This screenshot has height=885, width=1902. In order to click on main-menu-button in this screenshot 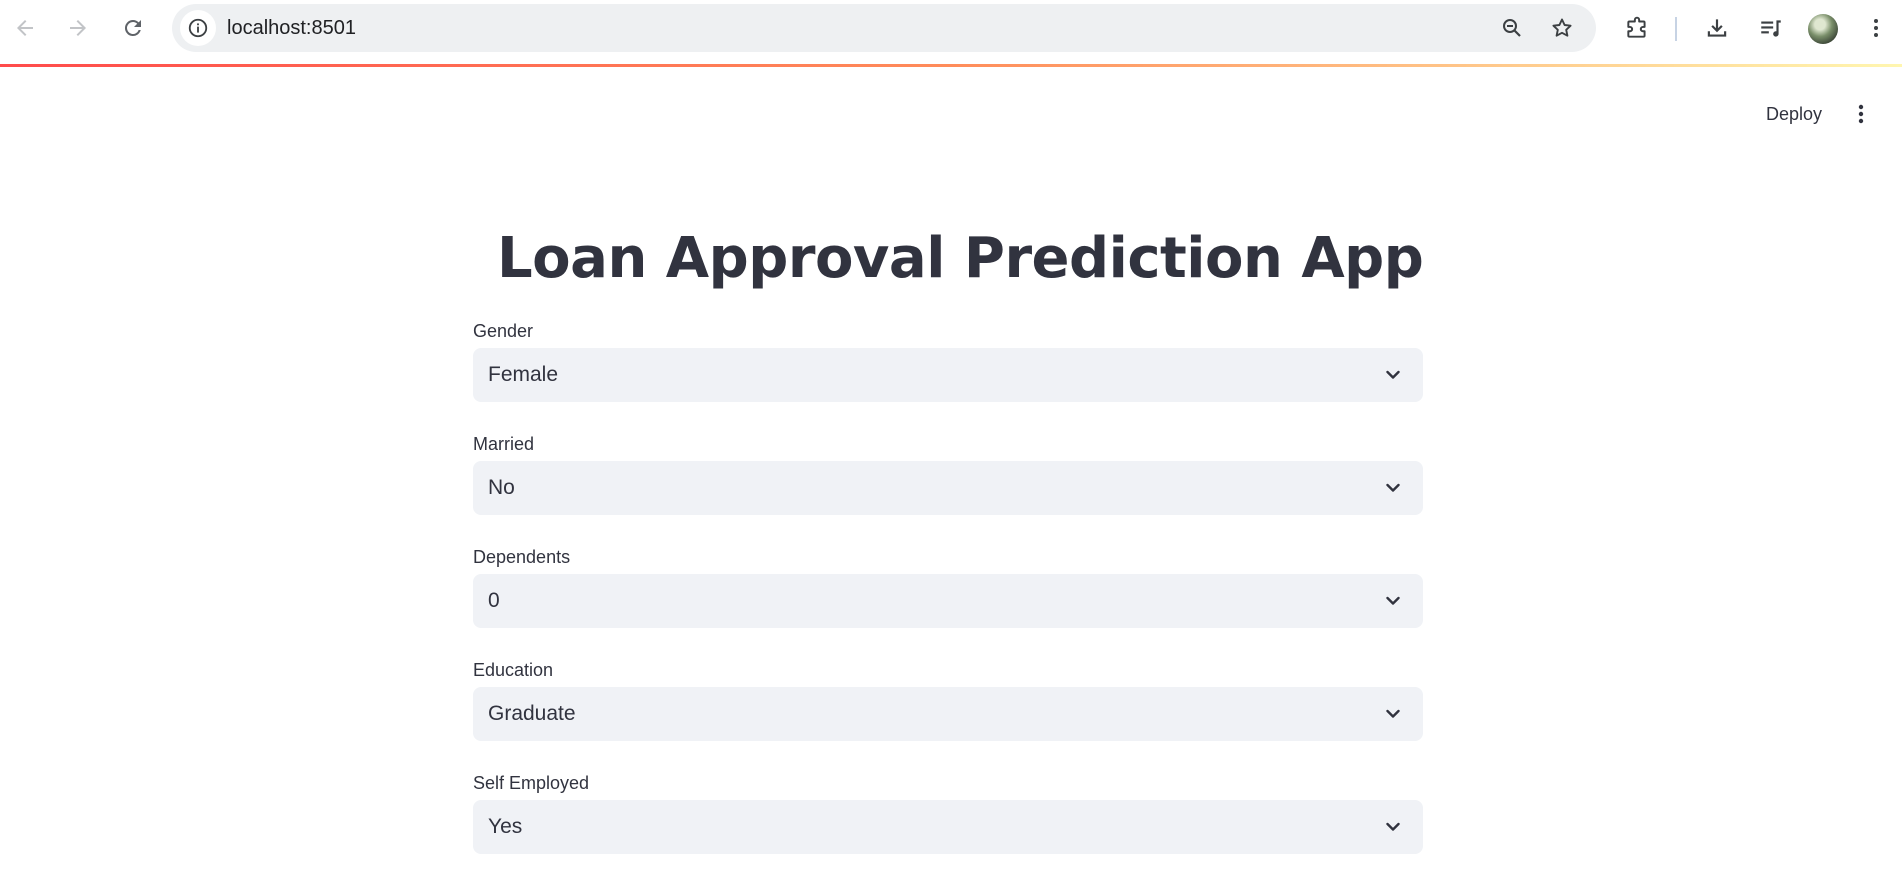, I will do `click(1861, 114)`.